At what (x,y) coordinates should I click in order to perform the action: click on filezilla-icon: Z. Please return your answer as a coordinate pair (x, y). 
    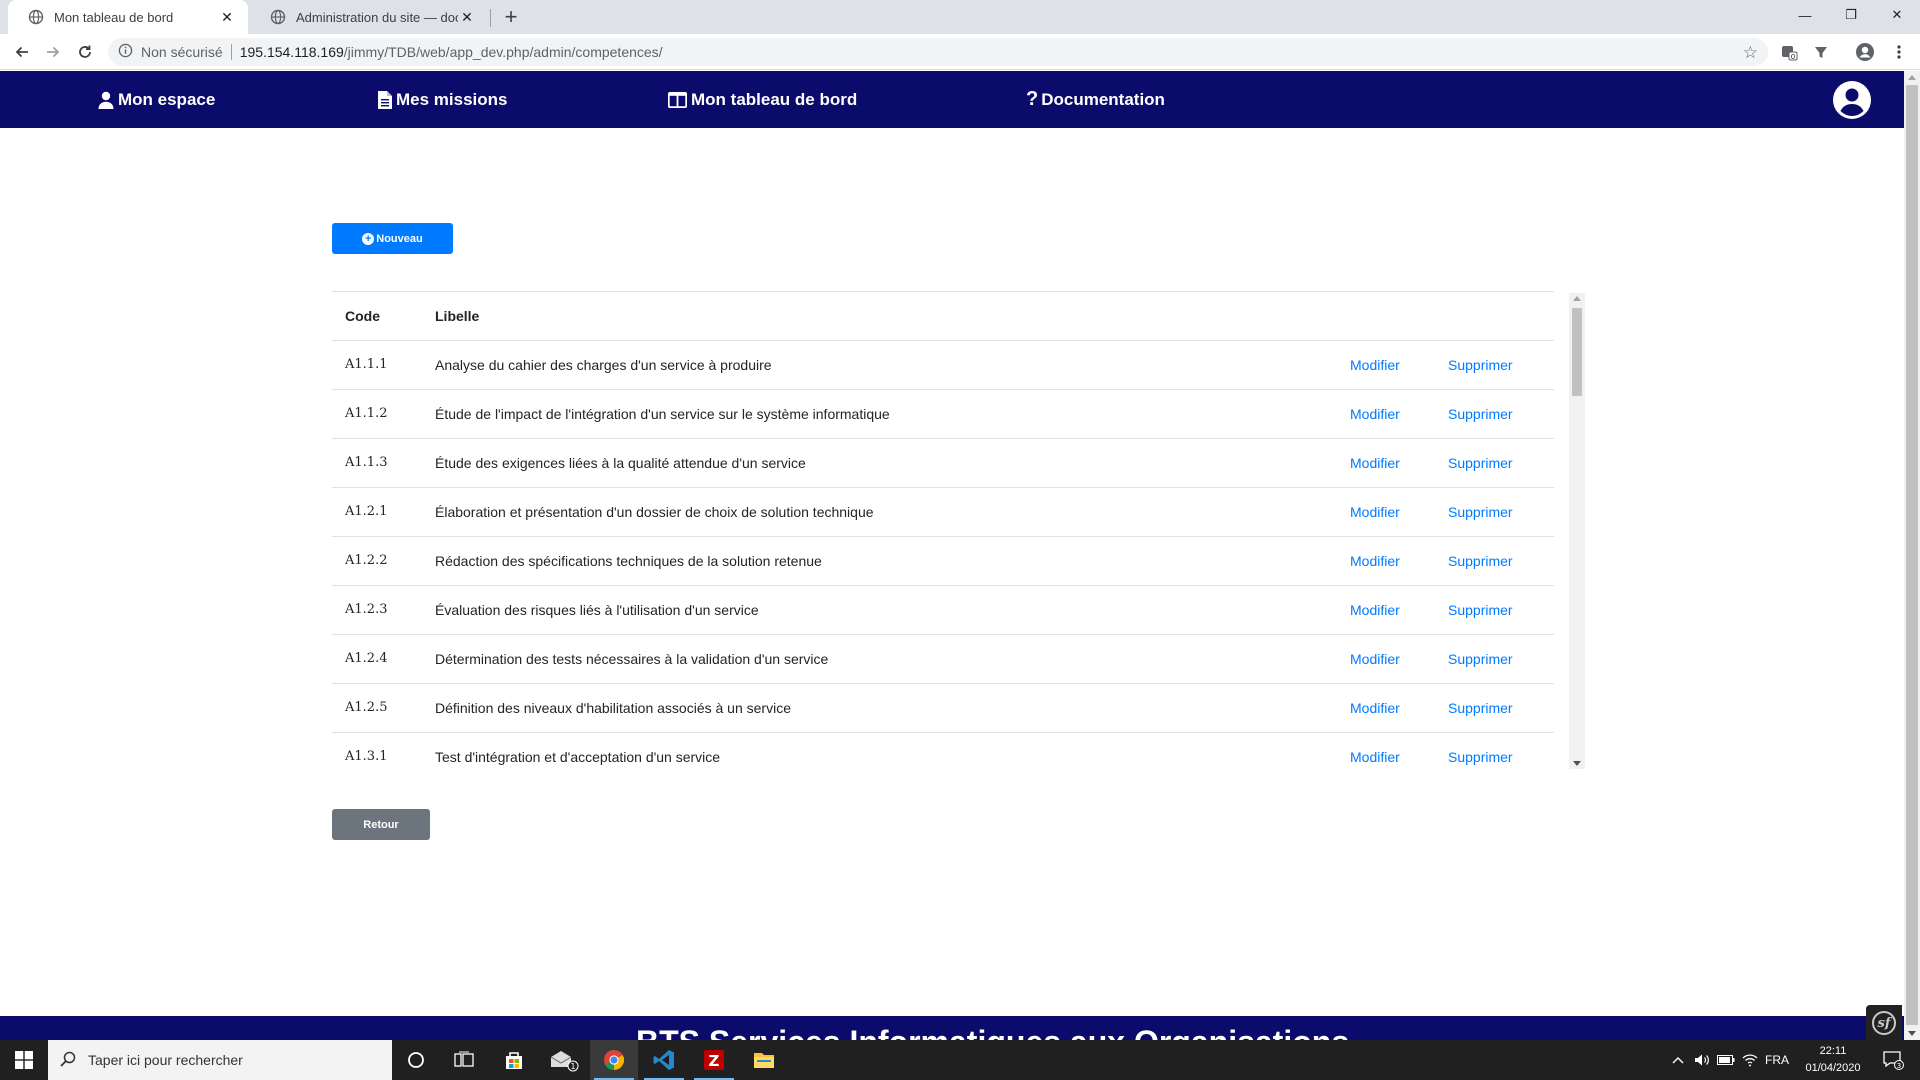
    Looking at the image, I should click on (714, 1060).